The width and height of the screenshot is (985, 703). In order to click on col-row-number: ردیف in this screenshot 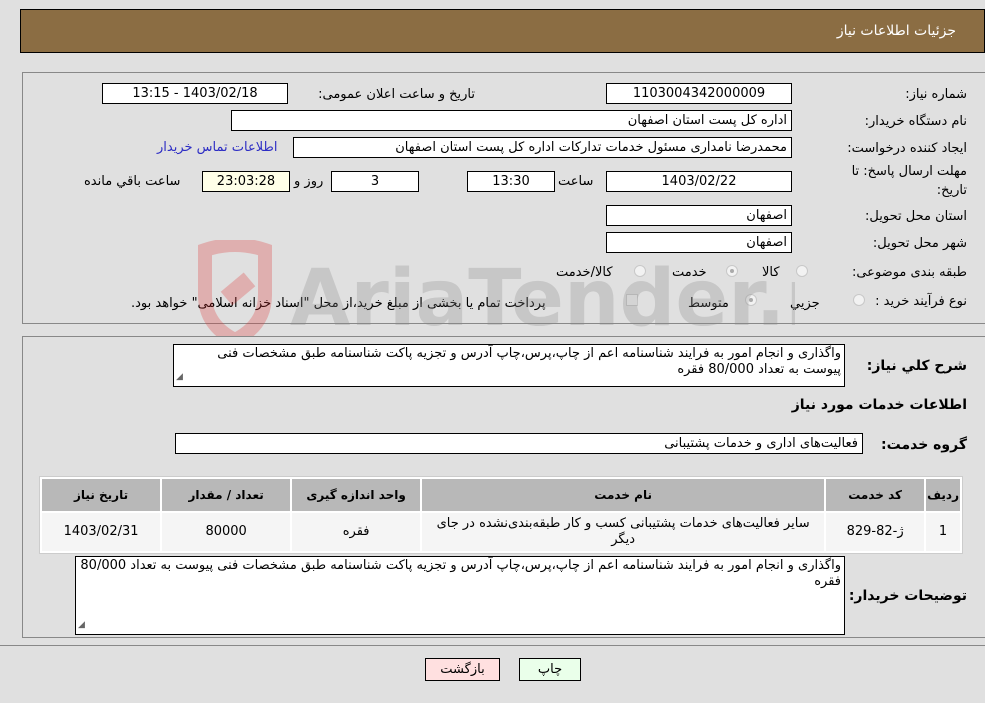, I will do `click(943, 495)`.